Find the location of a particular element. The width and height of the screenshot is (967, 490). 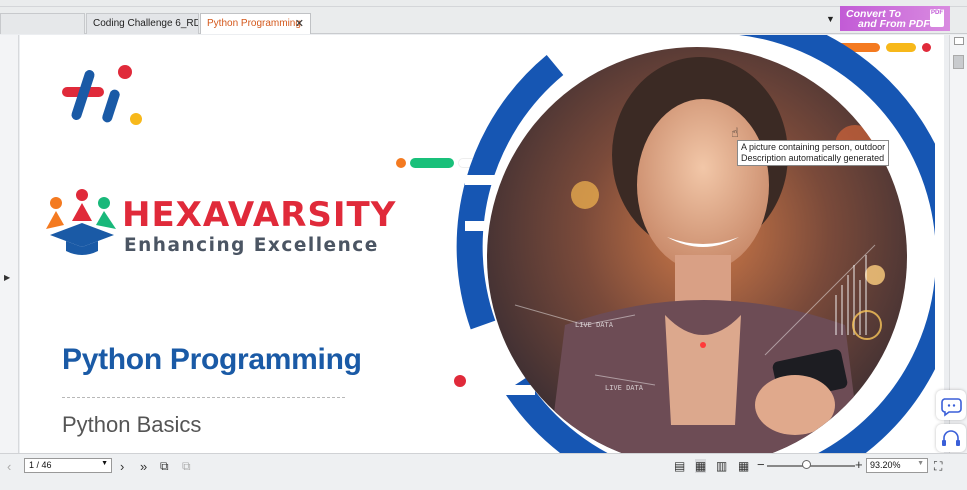

scroll-up-icon is located at coordinates (959, 41).